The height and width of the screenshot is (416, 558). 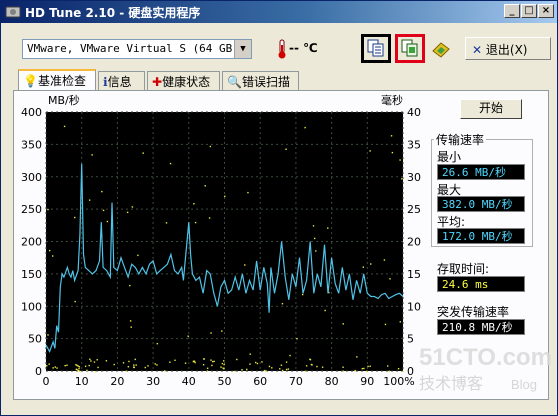 What do you see at coordinates (82, 381) in the screenshot?
I see `x-tick-label: 10` at bounding box center [82, 381].